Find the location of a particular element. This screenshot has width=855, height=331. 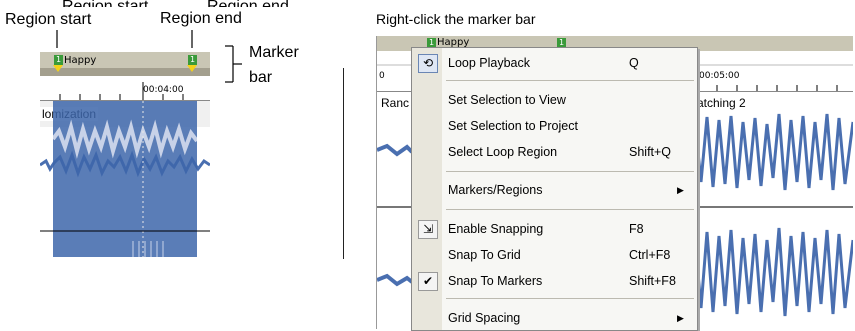

region-end-flag: 1 is located at coordinates (192, 60).